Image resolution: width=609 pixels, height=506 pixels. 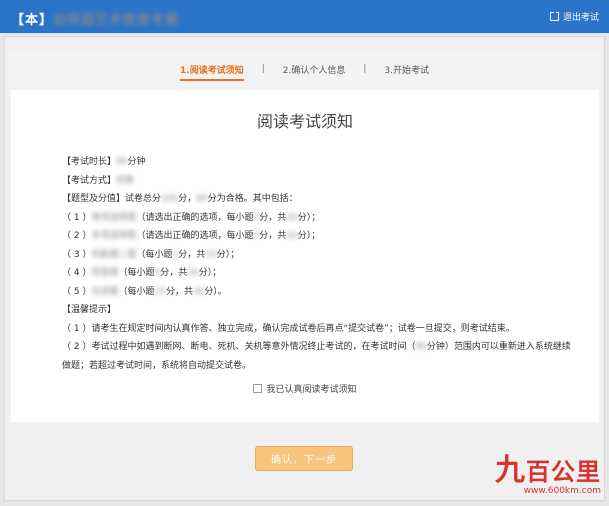 I want to click on agree-checkbox, so click(x=258, y=388).